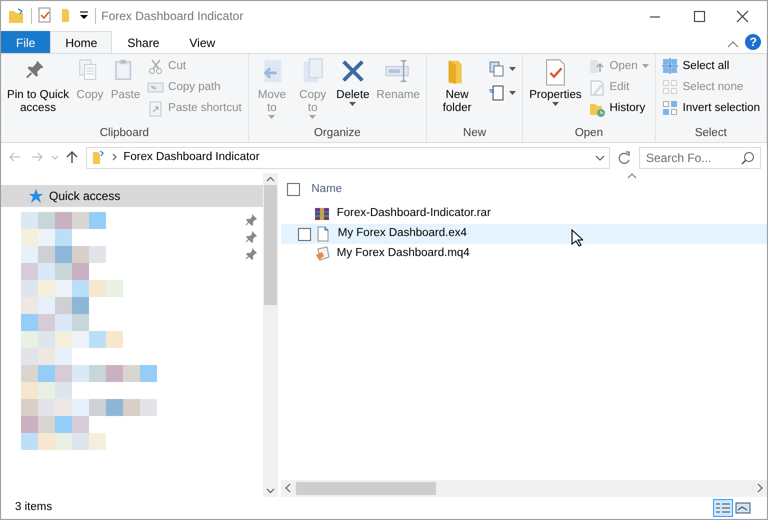 This screenshot has width=768, height=520. What do you see at coordinates (670, 66) in the screenshot?
I see `select-all-icon` at bounding box center [670, 66].